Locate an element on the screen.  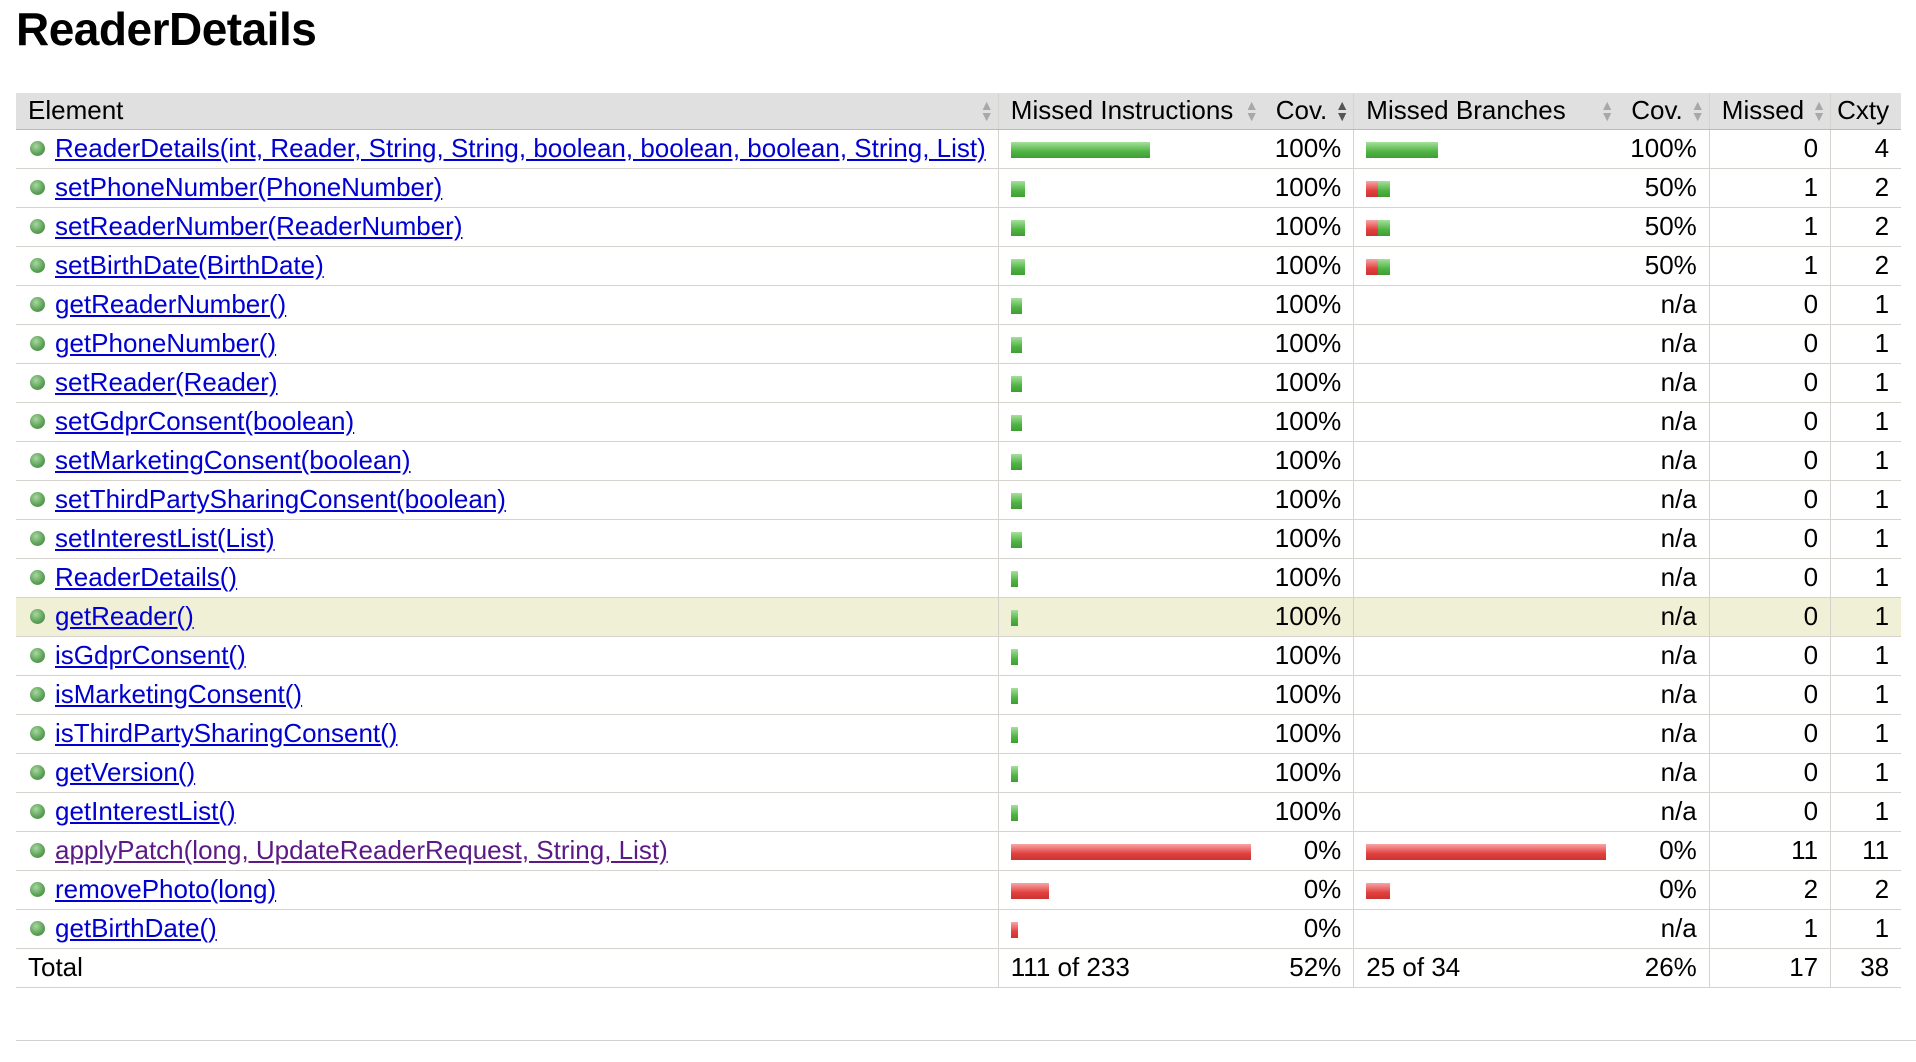
table-row: getReader() 100% n/a 0 1 is located at coordinates (959, 617).